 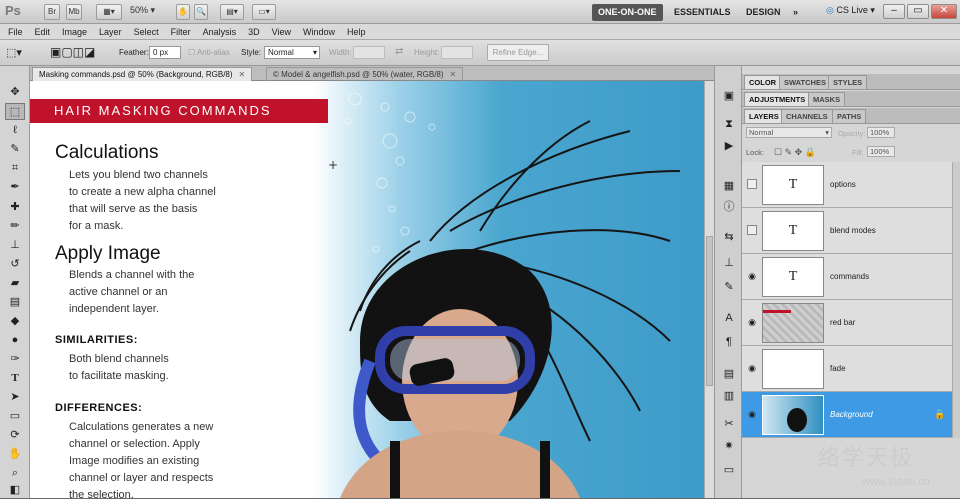 What do you see at coordinates (15, 340) in the screenshot?
I see `dodge-tool-icon: ●` at bounding box center [15, 340].